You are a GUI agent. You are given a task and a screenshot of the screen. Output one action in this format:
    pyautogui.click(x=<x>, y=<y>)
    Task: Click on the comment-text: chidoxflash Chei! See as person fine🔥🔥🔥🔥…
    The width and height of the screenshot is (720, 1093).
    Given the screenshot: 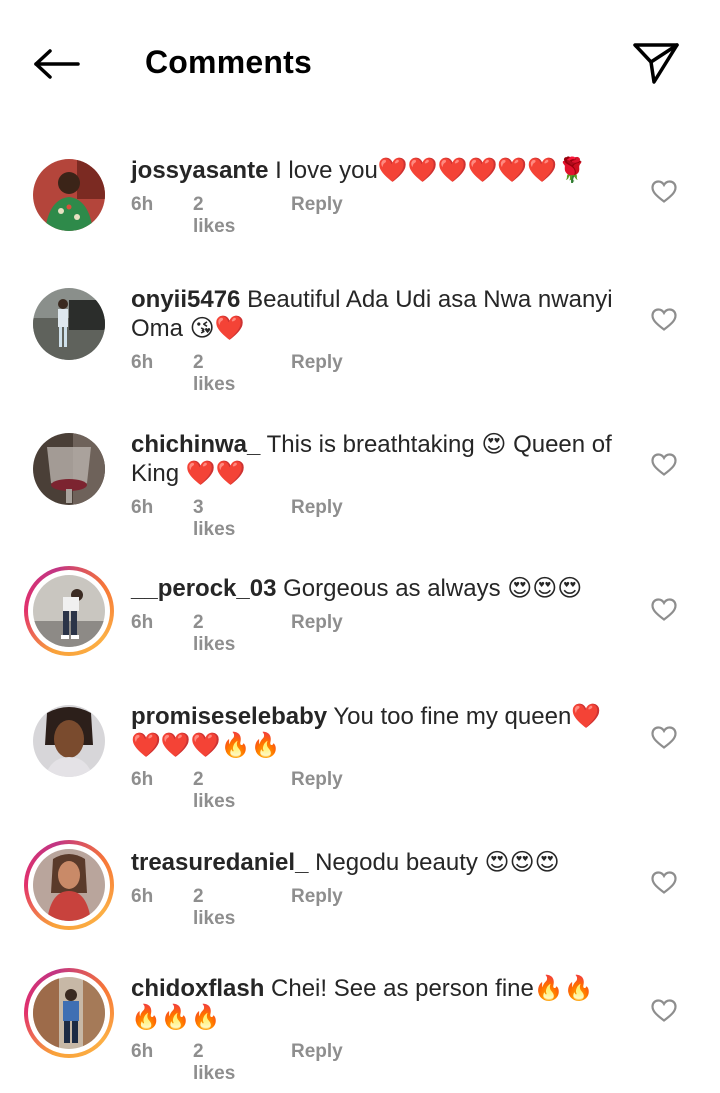 What is the action you would take?
    pyautogui.click(x=376, y=1003)
    